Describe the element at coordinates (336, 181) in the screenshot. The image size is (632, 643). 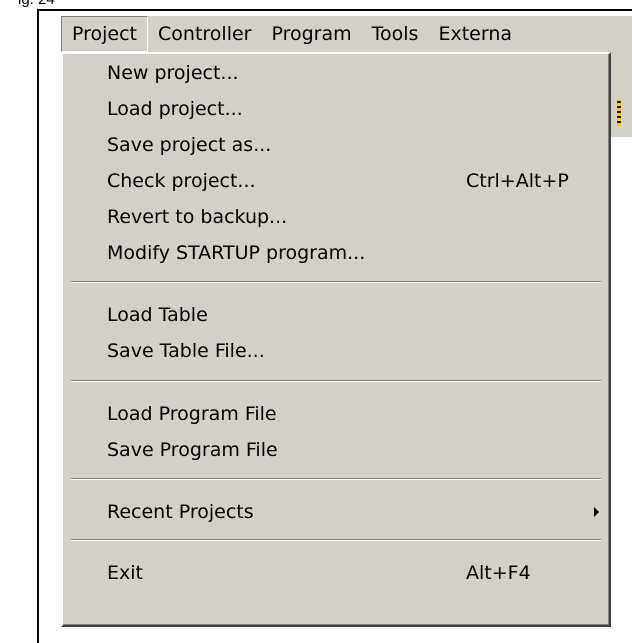
I see `menu-item-check-project: Check project... Ctrl+Alt+P` at that location.